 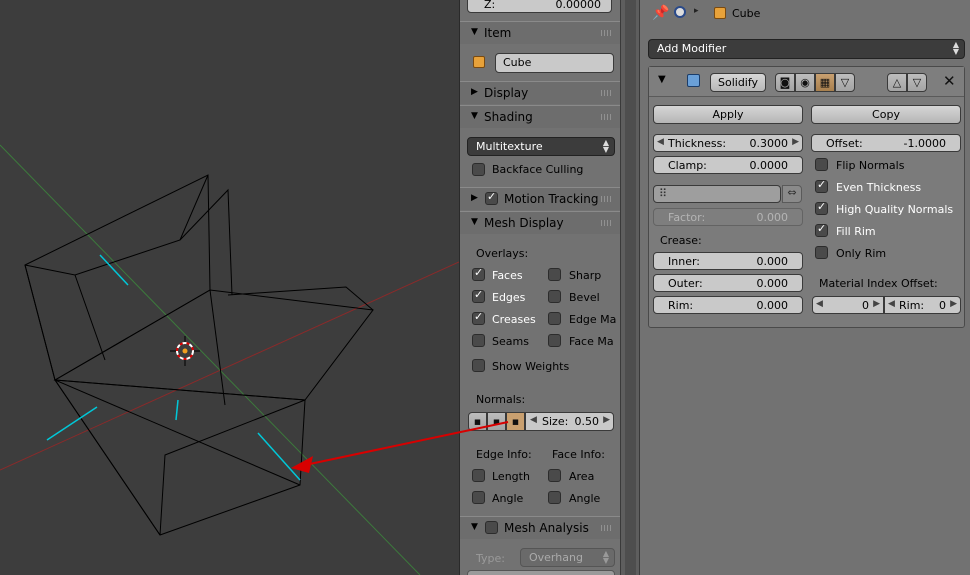 What do you see at coordinates (792, 194) in the screenshot?
I see `invert-arrows-icon: ⇔` at bounding box center [792, 194].